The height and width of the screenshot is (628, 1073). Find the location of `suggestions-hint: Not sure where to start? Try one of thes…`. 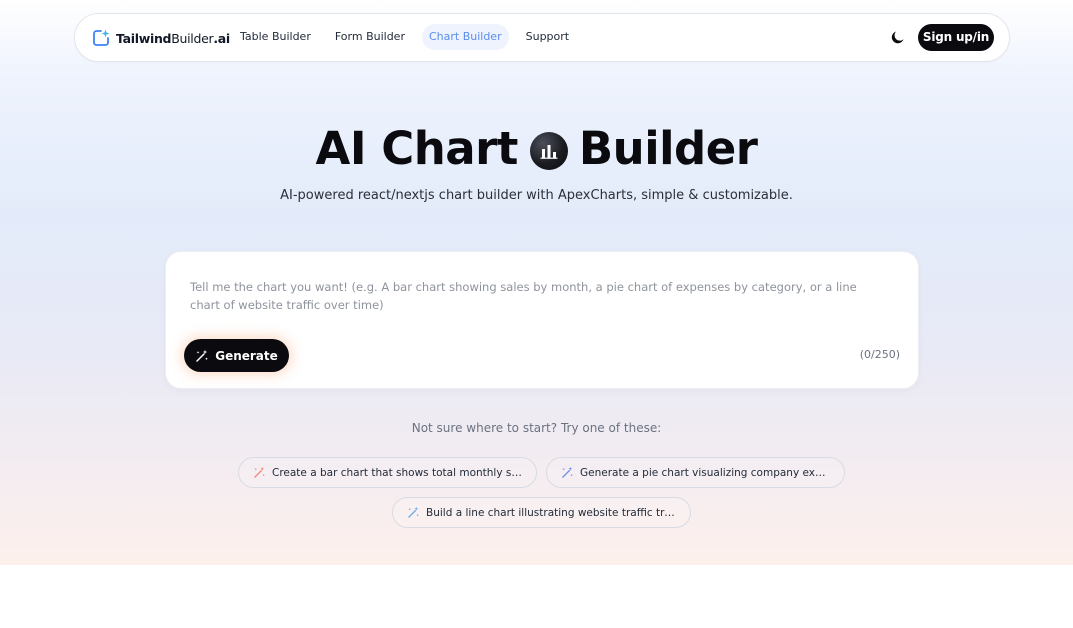

suggestions-hint: Not sure where to start? Try one of thes… is located at coordinates (536, 428).